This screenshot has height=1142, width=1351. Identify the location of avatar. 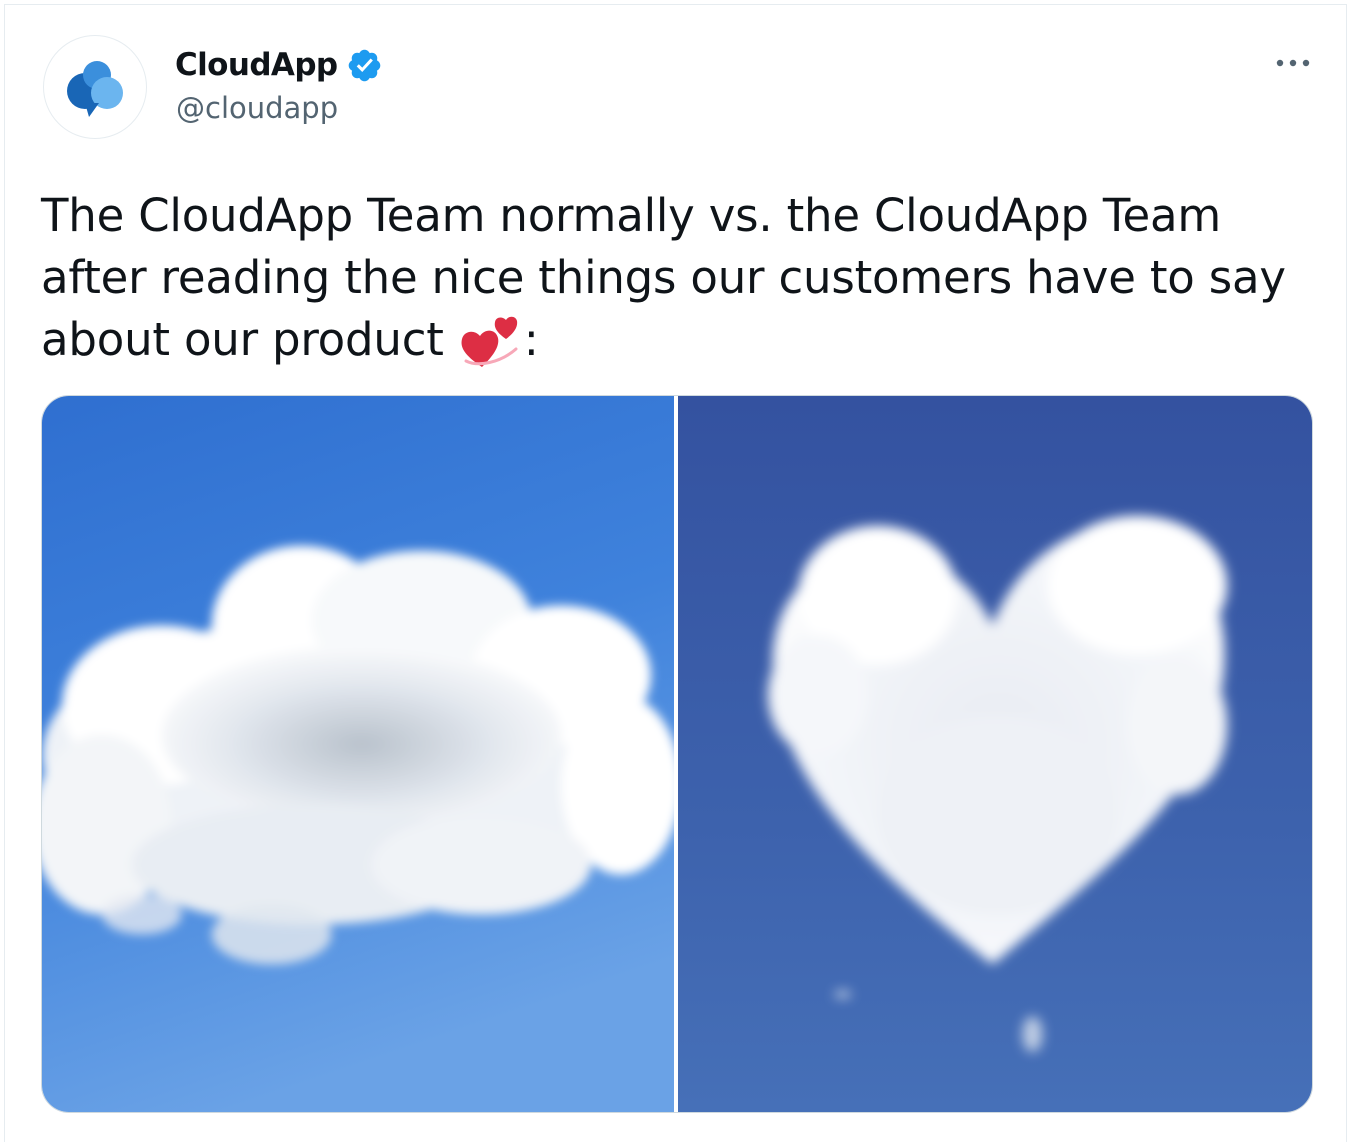
(95, 87).